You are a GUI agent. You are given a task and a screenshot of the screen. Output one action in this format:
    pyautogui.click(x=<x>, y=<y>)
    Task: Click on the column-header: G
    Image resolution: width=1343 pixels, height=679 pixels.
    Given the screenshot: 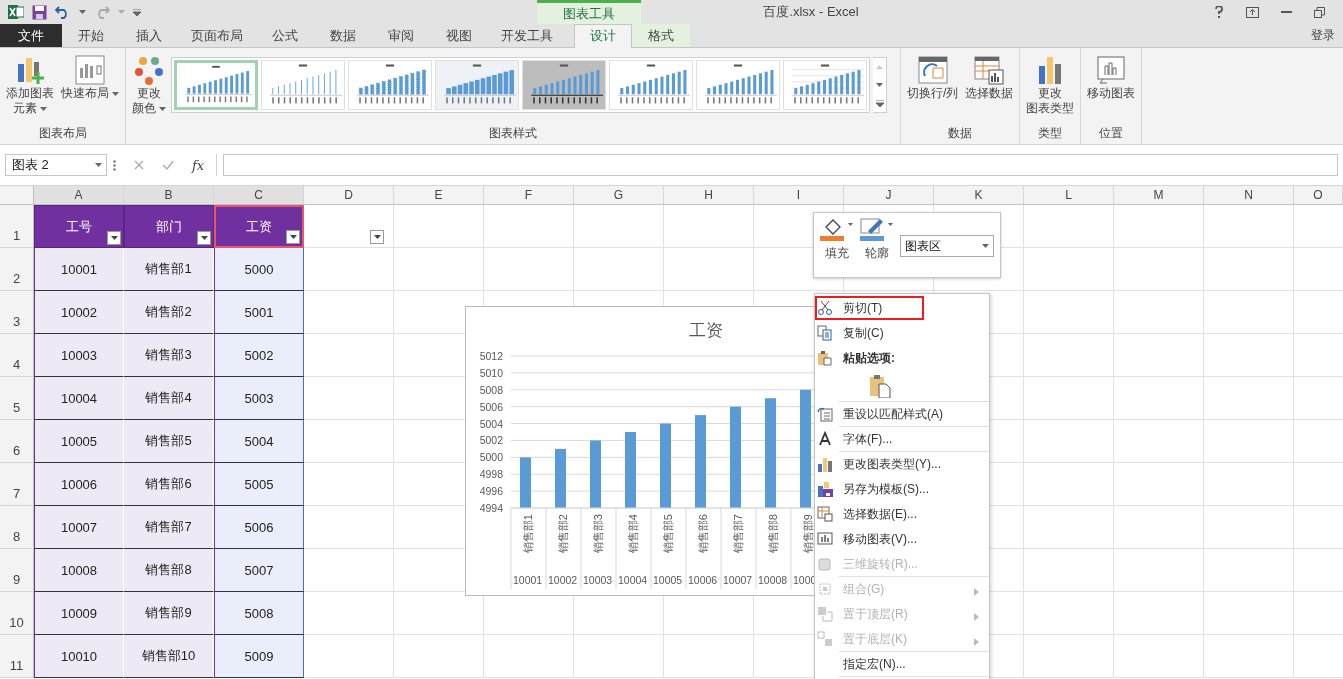 What is the action you would take?
    pyautogui.click(x=619, y=195)
    